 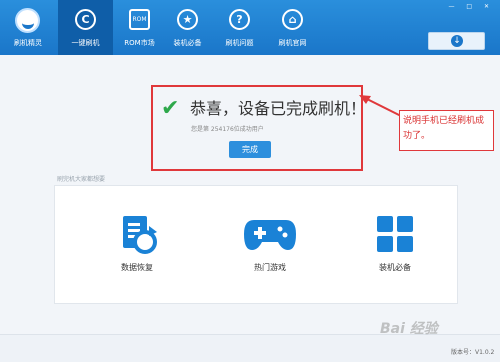 What do you see at coordinates (292, 19) in the screenshot?
I see `home-icon: ⌂` at bounding box center [292, 19].